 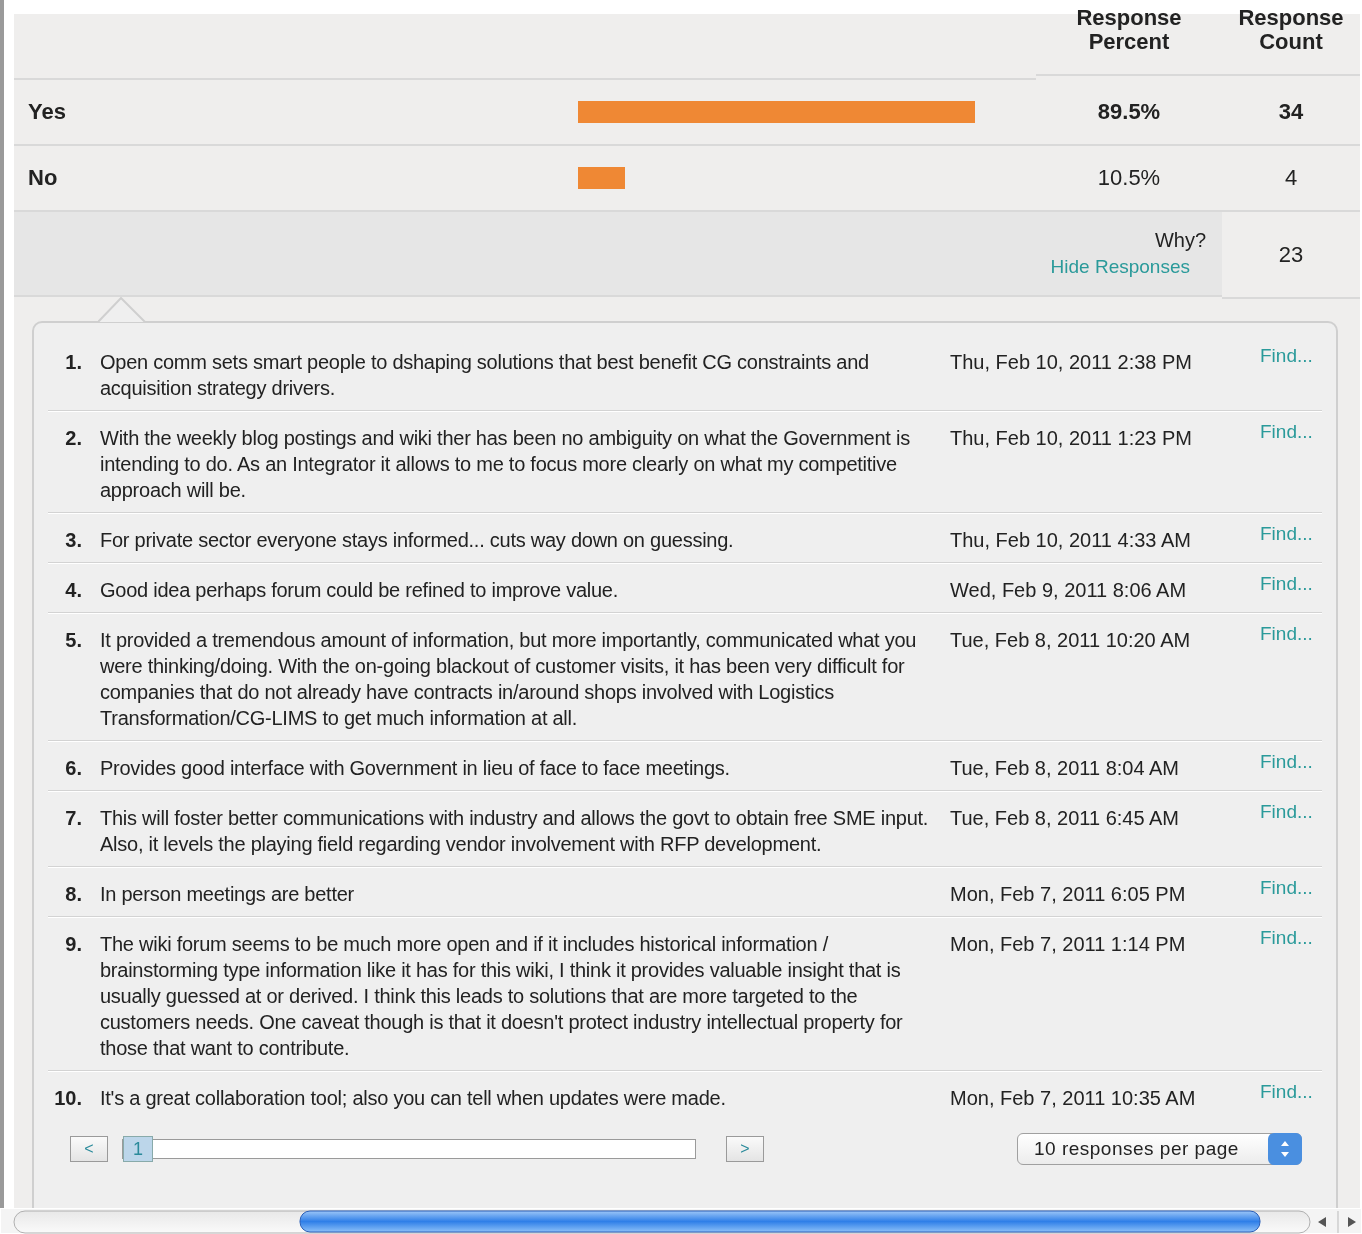 I want to click on percent-value: 89.5%, so click(x=1129, y=112).